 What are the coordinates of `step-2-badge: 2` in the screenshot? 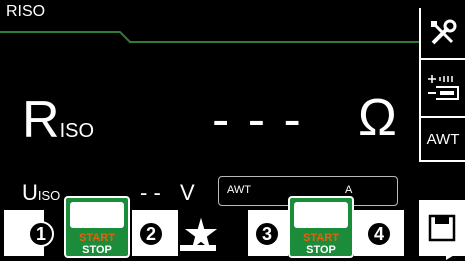 It's located at (151, 234).